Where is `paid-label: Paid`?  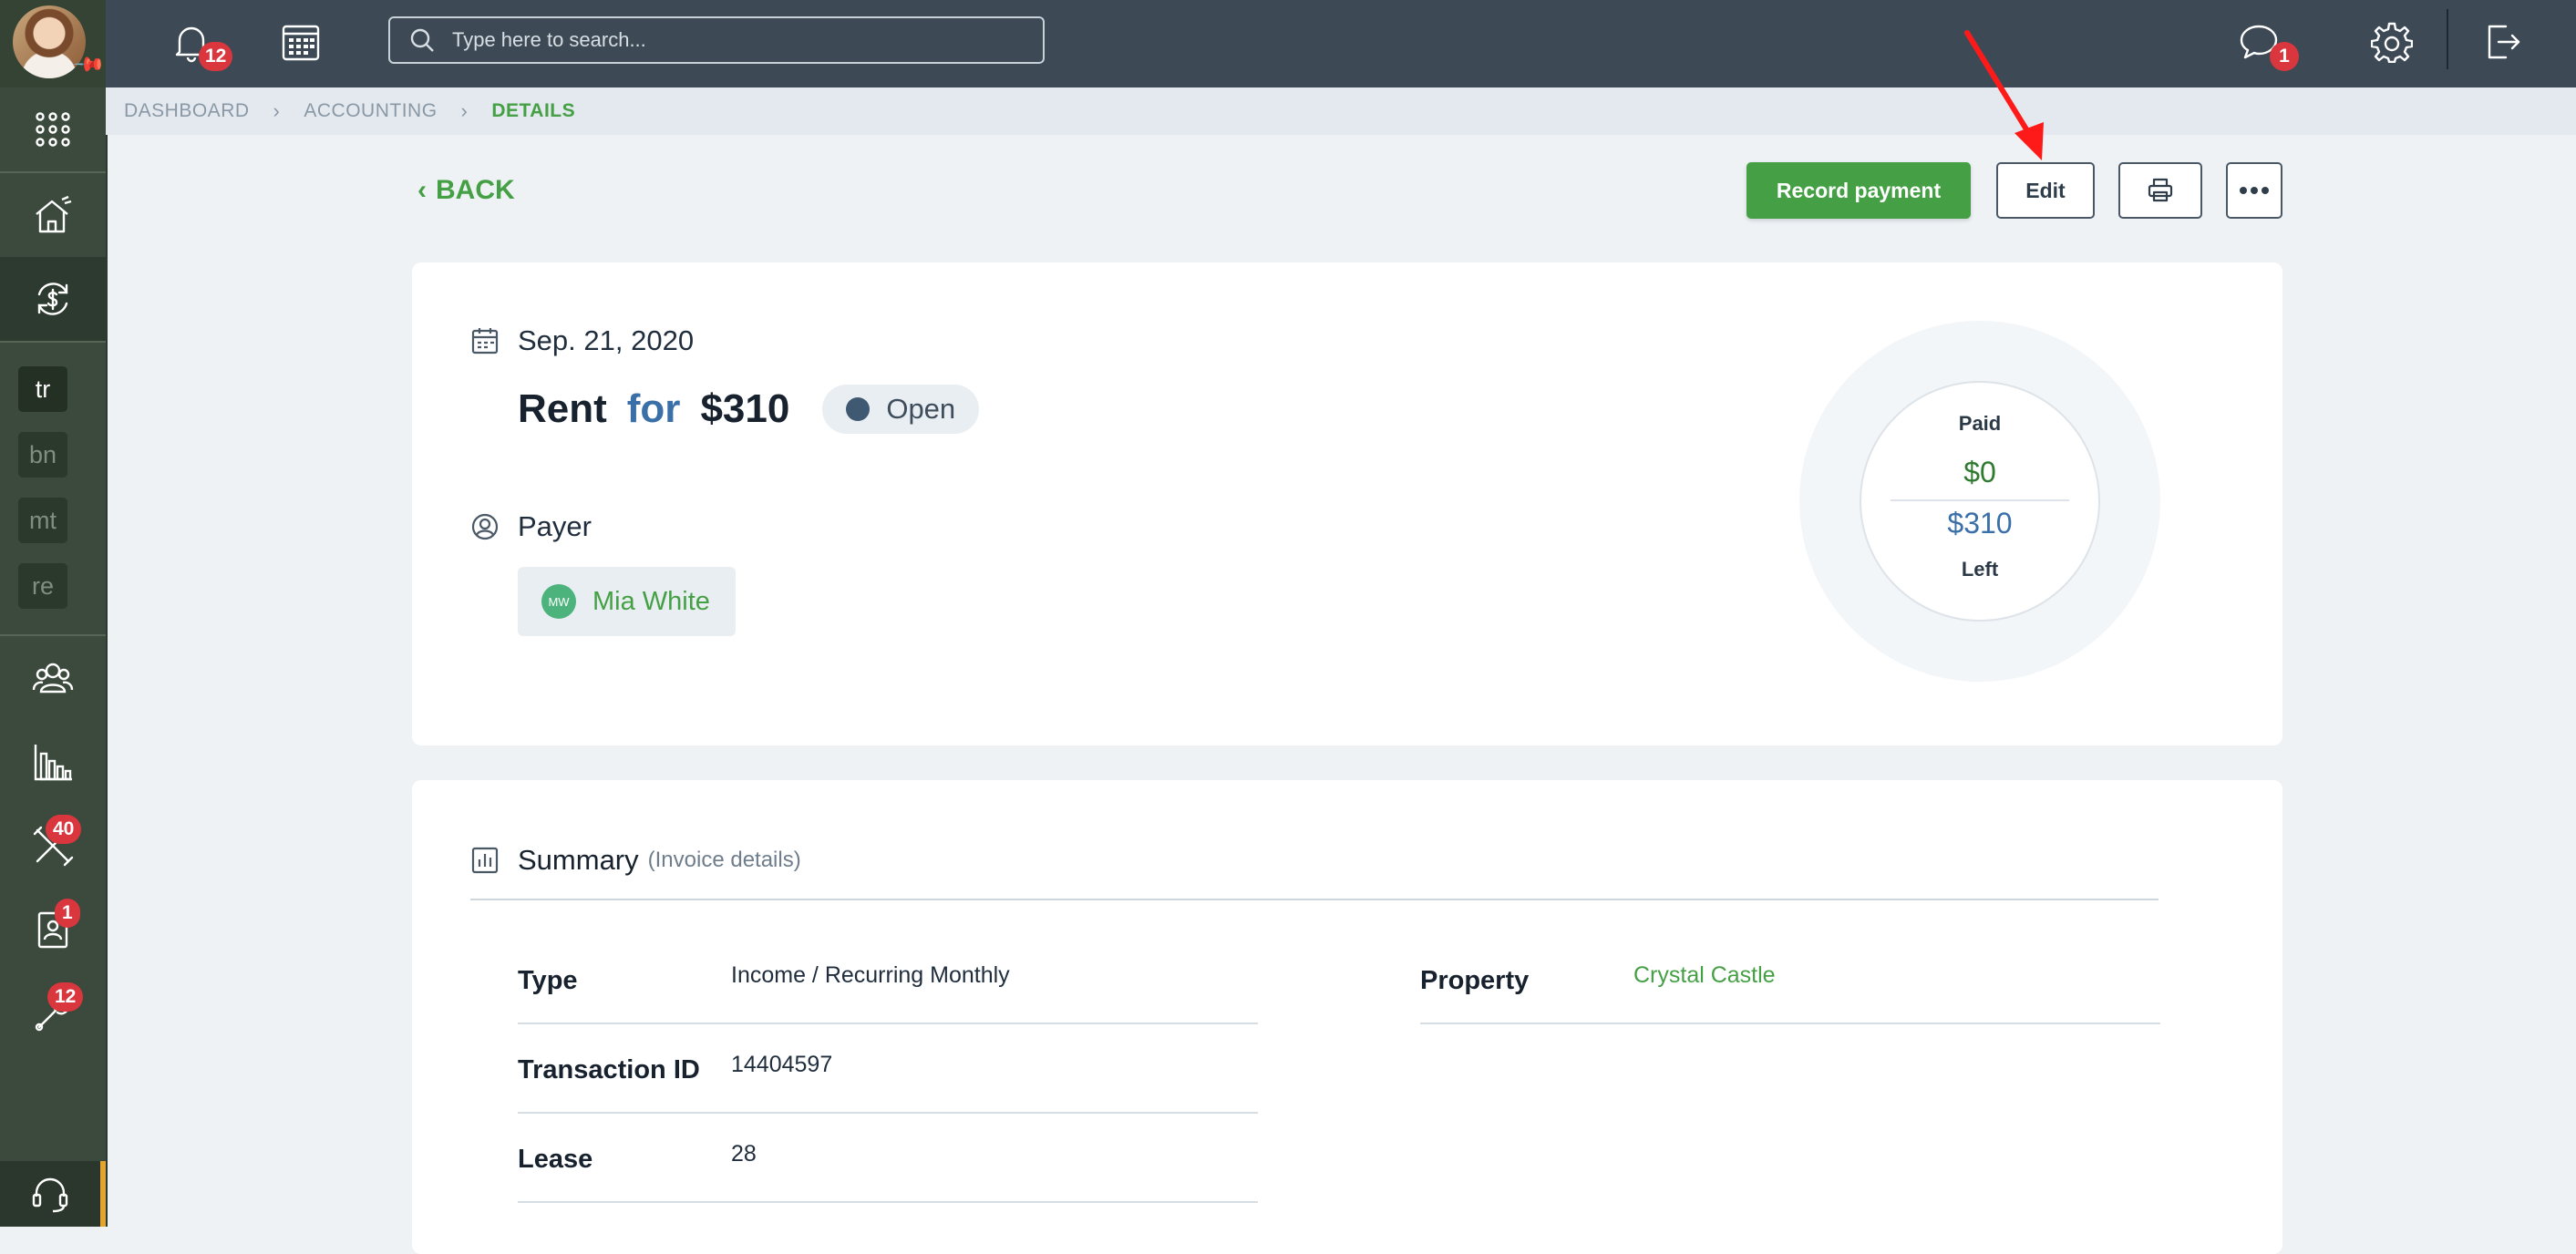 paid-label: Paid is located at coordinates (1980, 423).